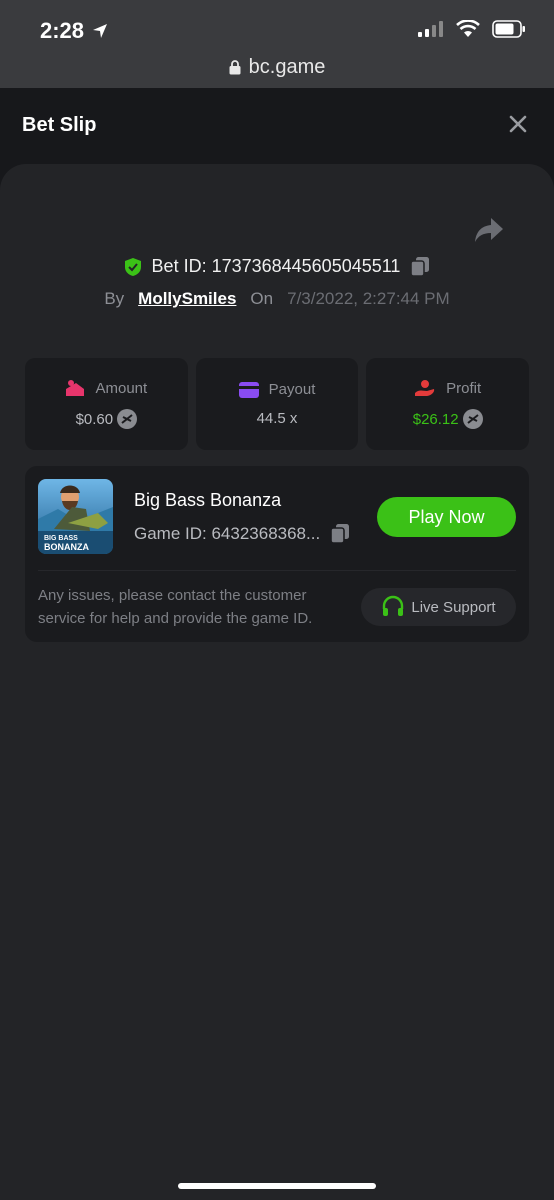 The image size is (554, 1200). Describe the element at coordinates (94, 419) in the screenshot. I see `amount-value: $0.60` at that location.